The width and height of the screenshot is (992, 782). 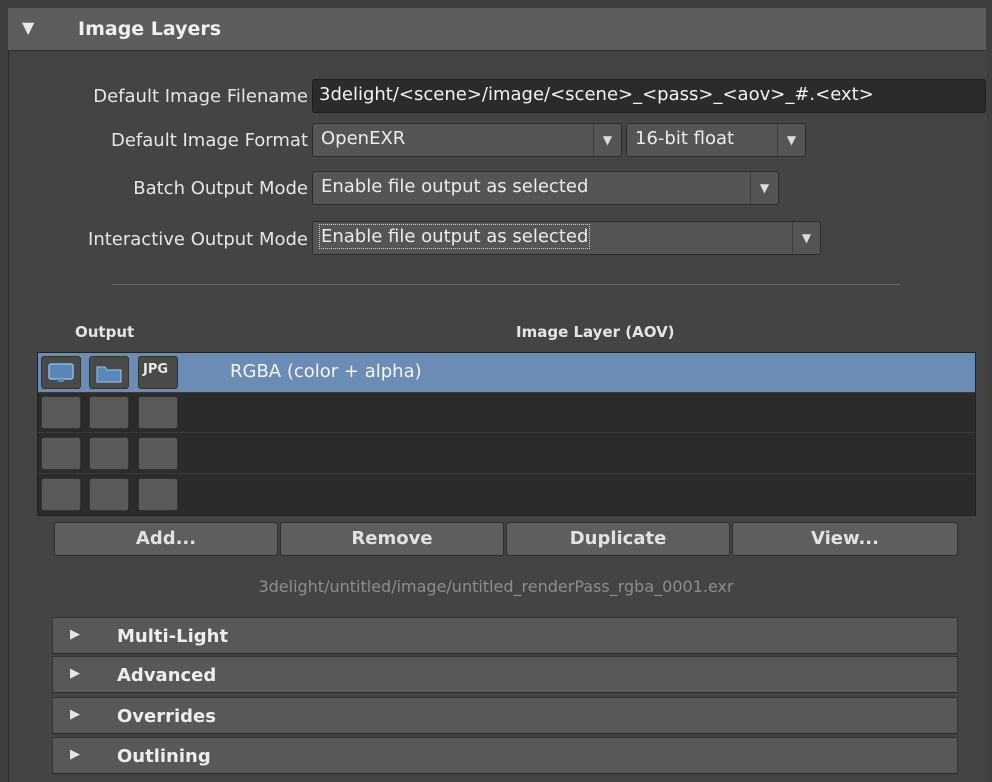 What do you see at coordinates (173, 636) in the screenshot?
I see `subsection-title: Multi-Light` at bounding box center [173, 636].